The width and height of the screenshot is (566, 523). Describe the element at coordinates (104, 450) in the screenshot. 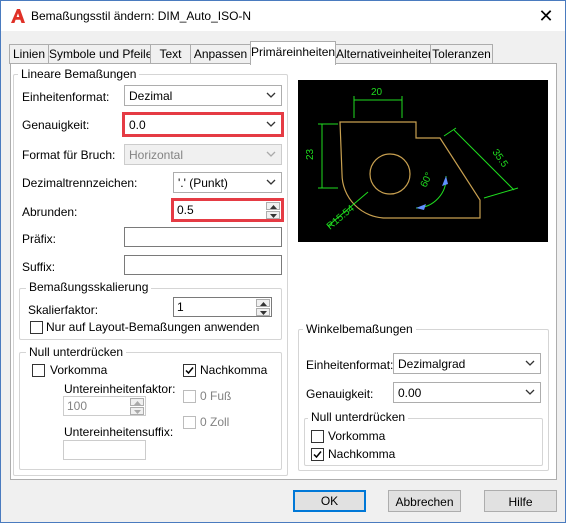

I see `sub-unit-suffix-input` at that location.